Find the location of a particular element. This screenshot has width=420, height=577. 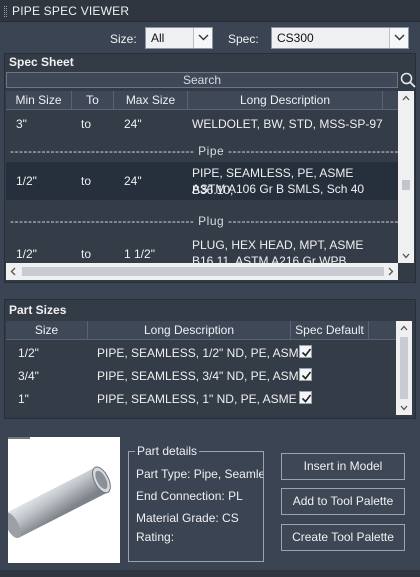

description-cell: PIPE, SEAMLESS, 1/2" ND, PE, ASME is located at coordinates (202, 353).